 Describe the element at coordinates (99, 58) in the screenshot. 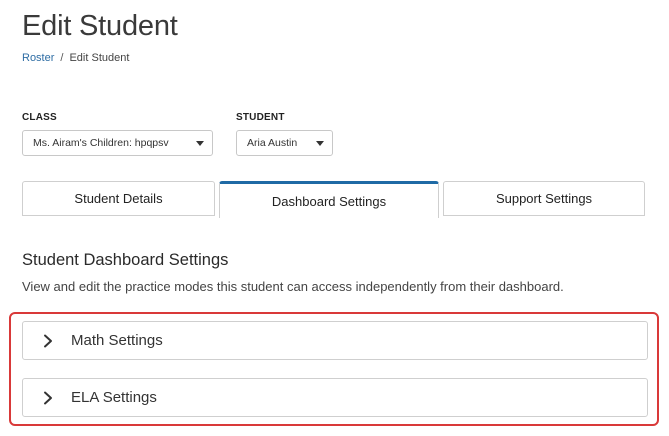

I see `breadcrumb-current: Edit Student` at that location.